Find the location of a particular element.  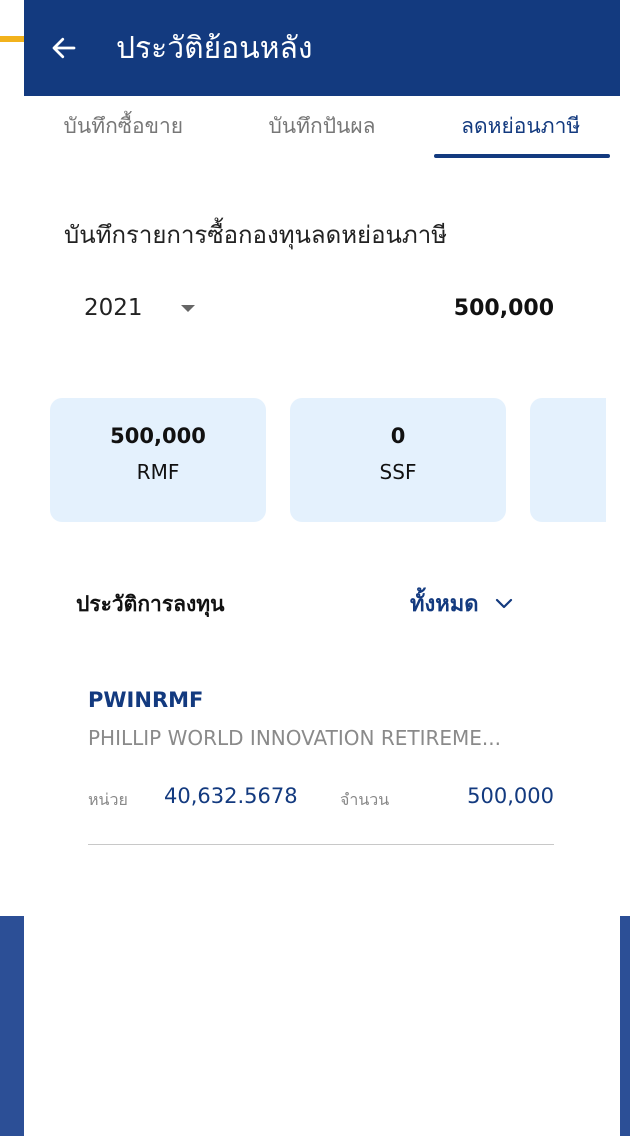

row-divider is located at coordinates (321, 844).